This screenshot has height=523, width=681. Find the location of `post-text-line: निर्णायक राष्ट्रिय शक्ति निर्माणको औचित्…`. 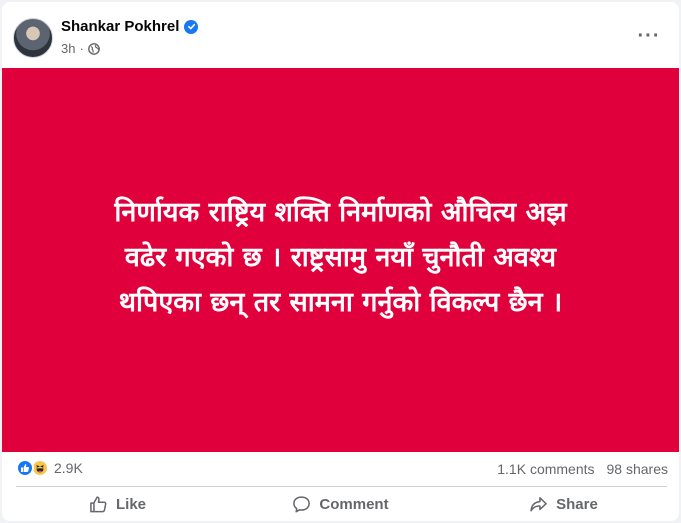

post-text-line: निर्णायक राष्ट्रिय शक्ति निर्माणको औचित्… is located at coordinates (340, 212).